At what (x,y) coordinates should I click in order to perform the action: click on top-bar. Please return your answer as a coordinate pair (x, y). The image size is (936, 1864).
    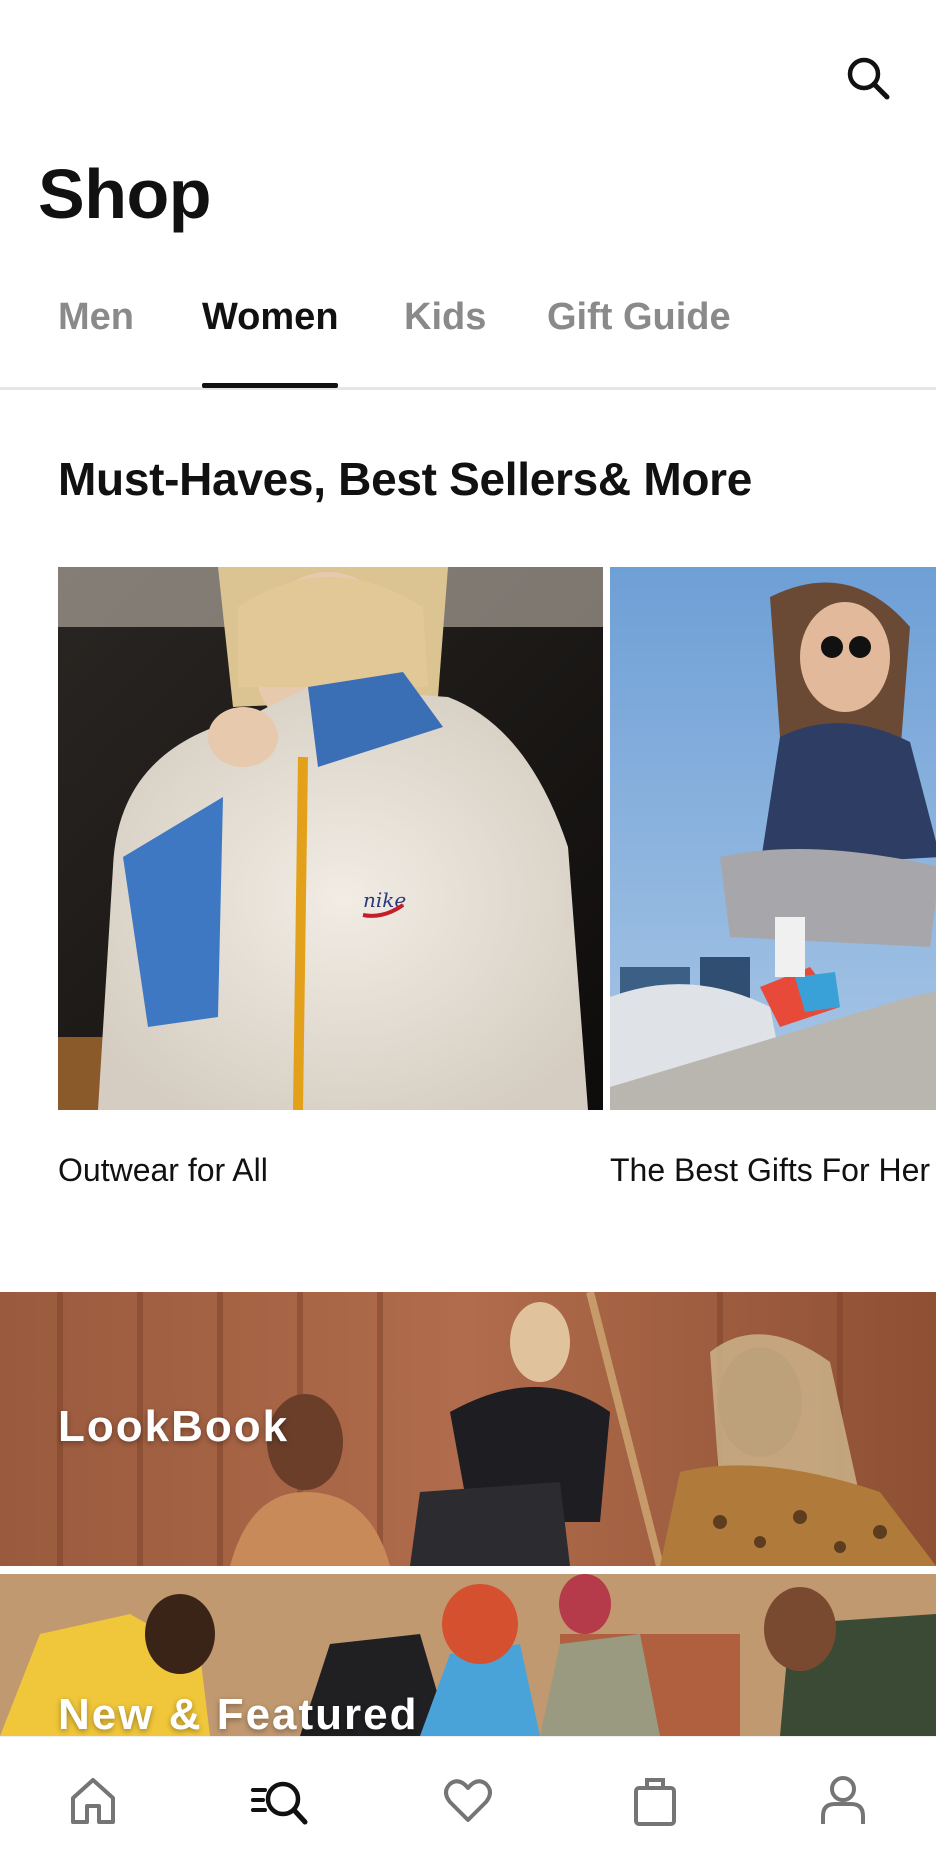
    Looking at the image, I should click on (468, 75).